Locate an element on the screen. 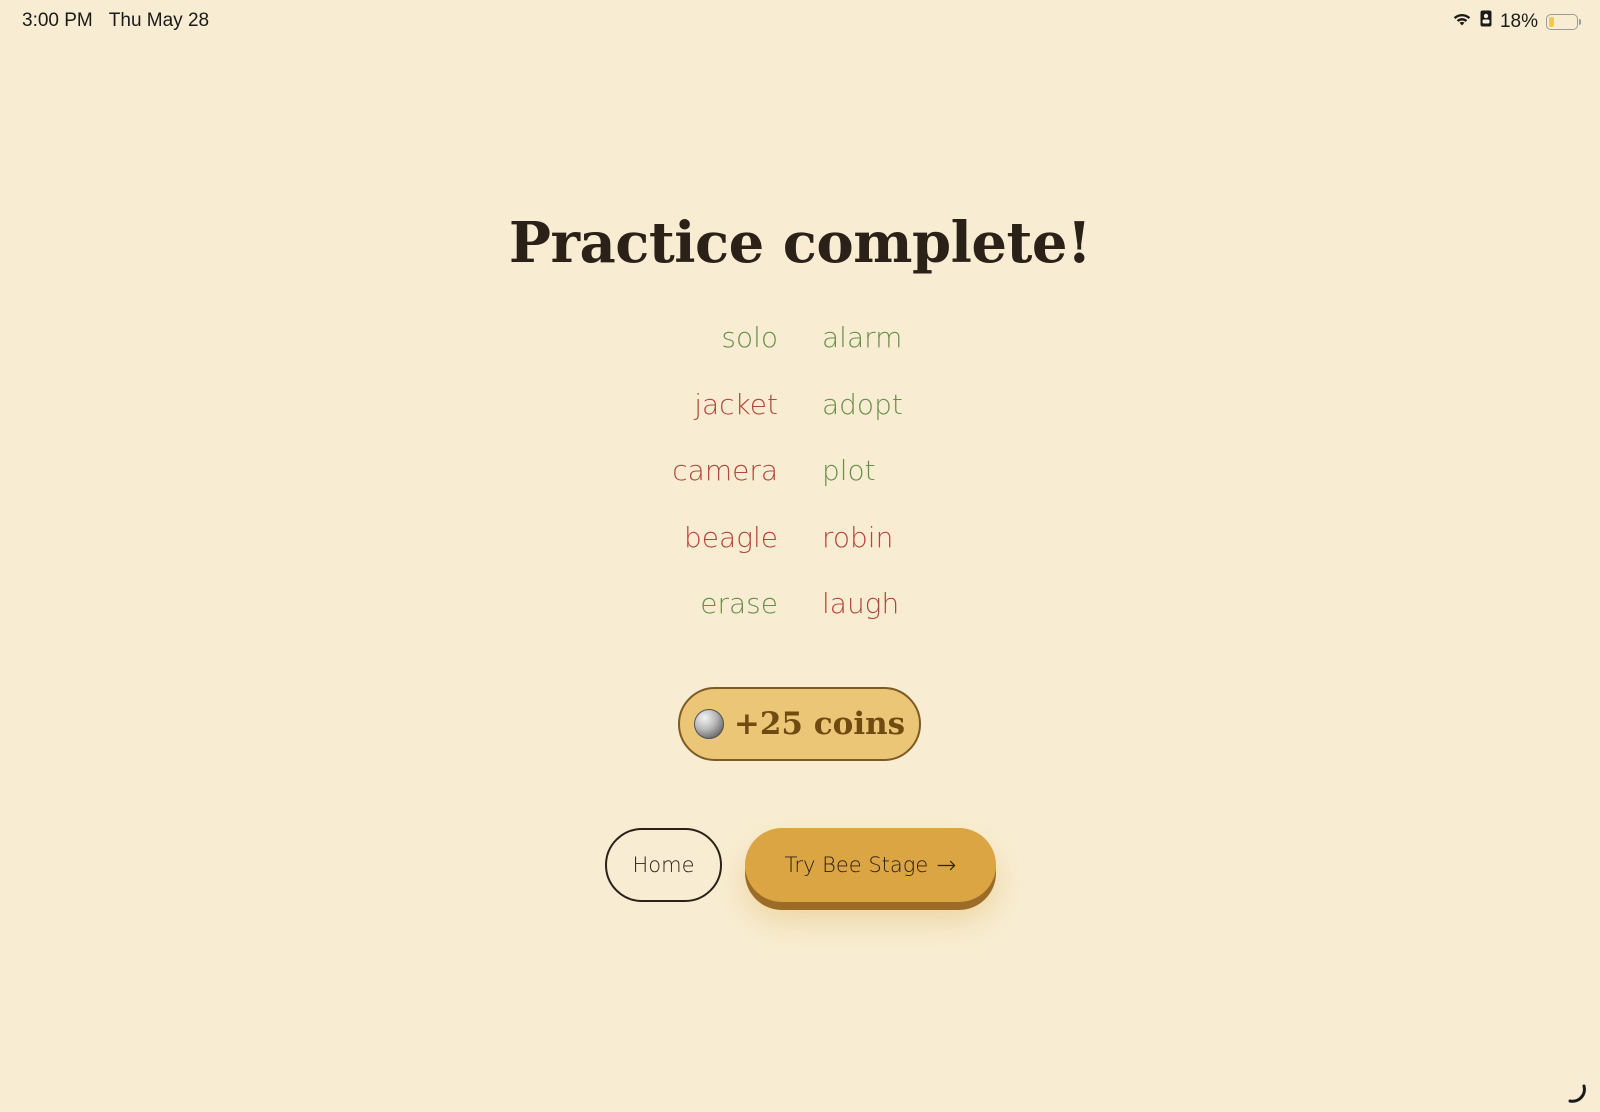 The image size is (1600, 1112). status-right: 18% is located at coordinates (1516, 21).